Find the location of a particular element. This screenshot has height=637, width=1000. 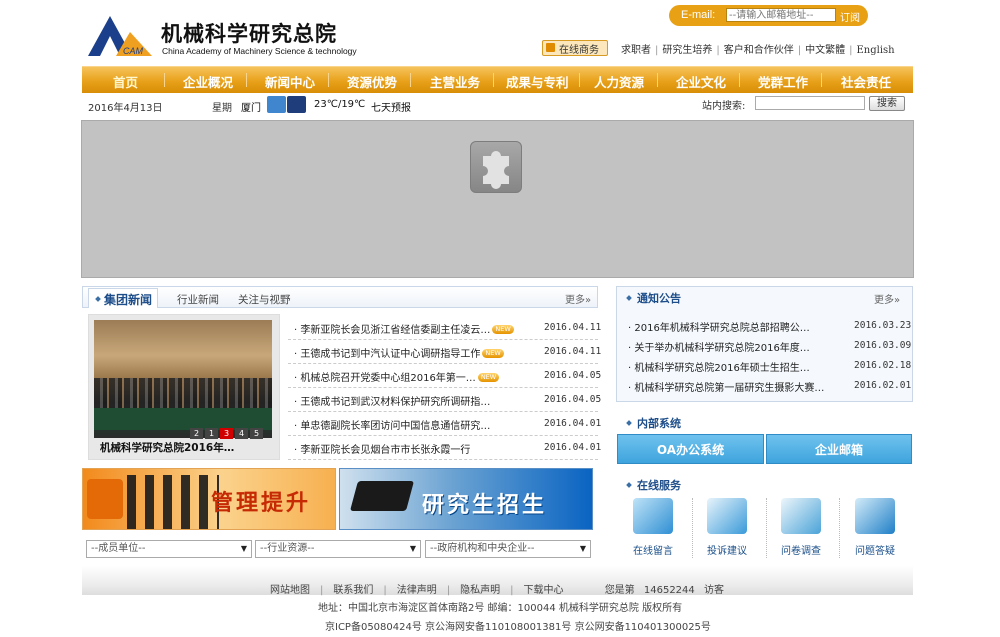

link-legal: 法律声明 is located at coordinates (417, 590).